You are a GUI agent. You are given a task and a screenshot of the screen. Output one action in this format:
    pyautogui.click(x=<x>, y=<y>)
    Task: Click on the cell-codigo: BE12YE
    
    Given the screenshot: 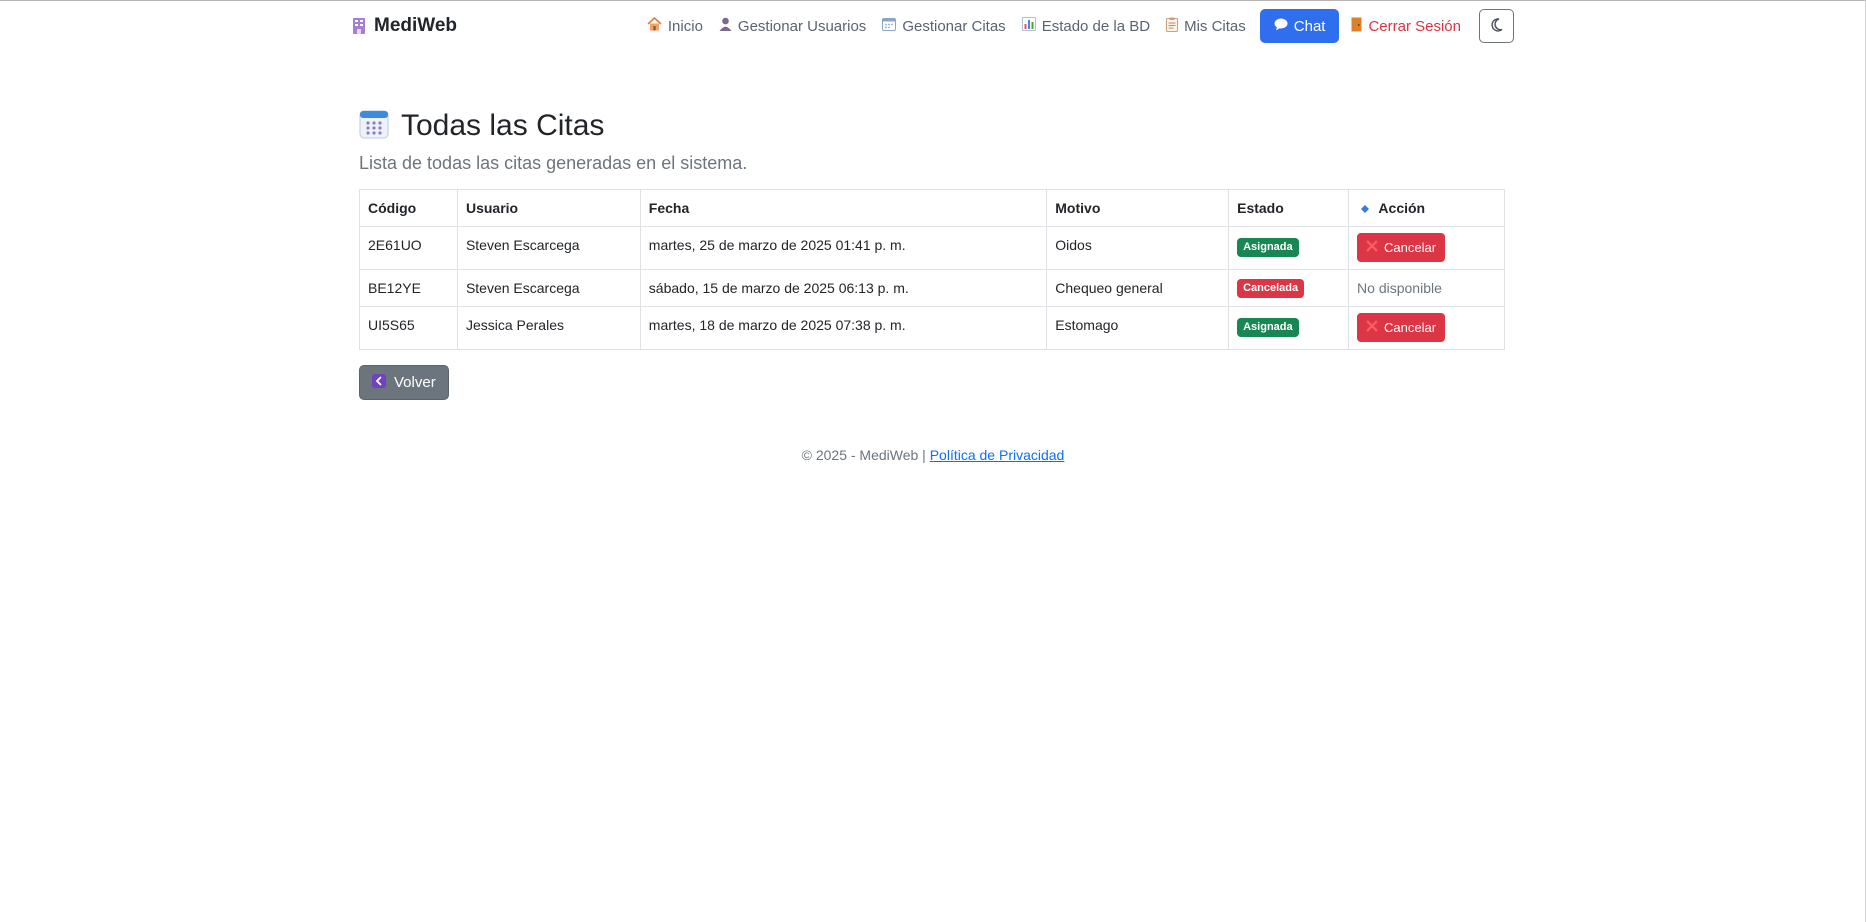 What is the action you would take?
    pyautogui.click(x=408, y=288)
    